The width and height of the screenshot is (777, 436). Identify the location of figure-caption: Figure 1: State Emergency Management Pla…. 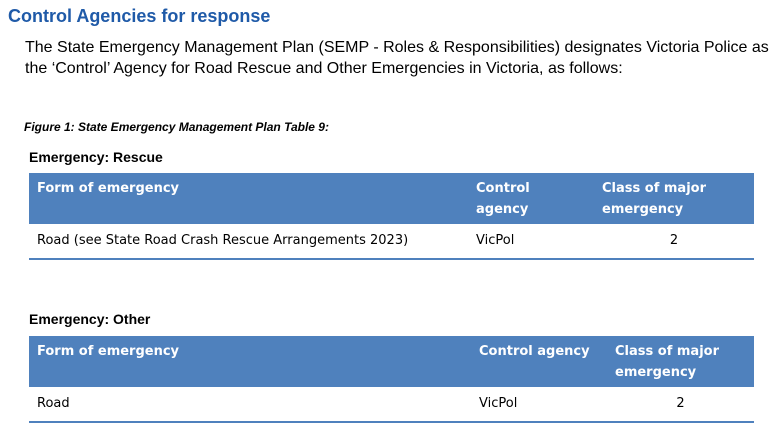
(176, 127).